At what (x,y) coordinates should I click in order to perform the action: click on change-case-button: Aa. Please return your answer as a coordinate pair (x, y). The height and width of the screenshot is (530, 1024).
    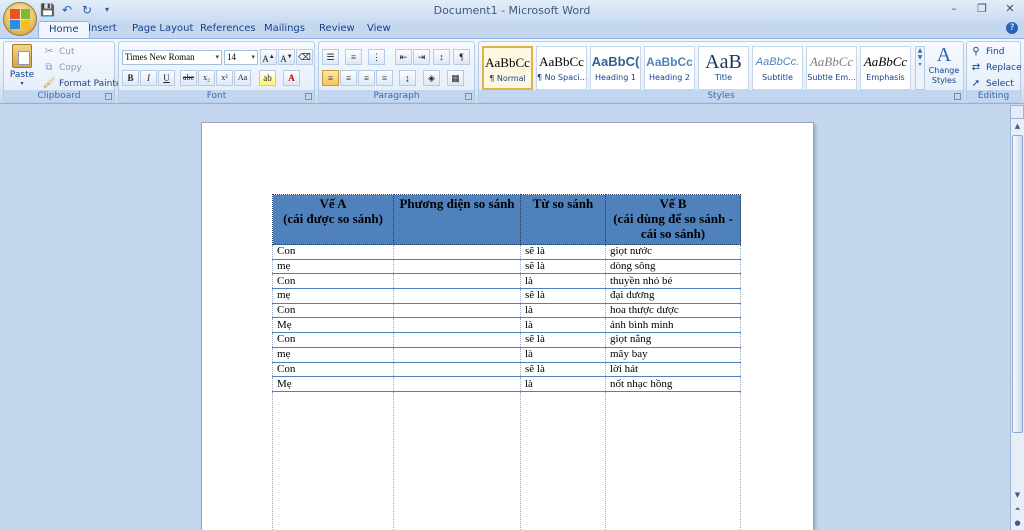
    Looking at the image, I should click on (242, 78).